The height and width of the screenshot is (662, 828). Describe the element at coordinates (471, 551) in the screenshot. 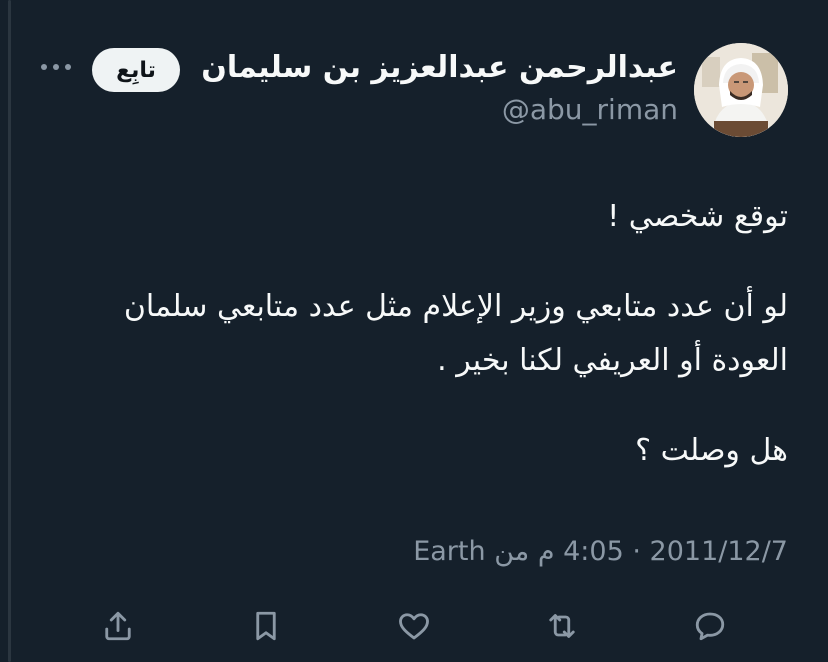

I see `tweet-source: من Earth` at that location.